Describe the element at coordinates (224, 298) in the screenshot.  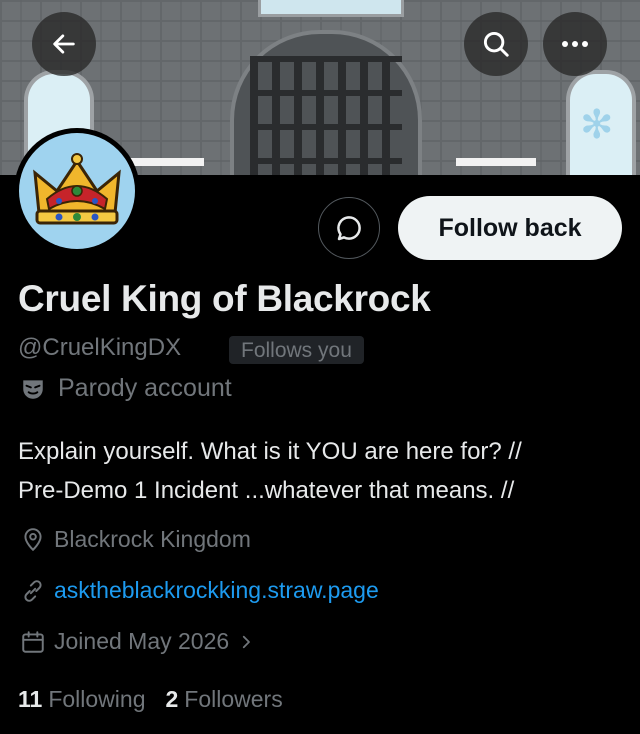
I see `display-name: Cruel King of Blackrock` at that location.